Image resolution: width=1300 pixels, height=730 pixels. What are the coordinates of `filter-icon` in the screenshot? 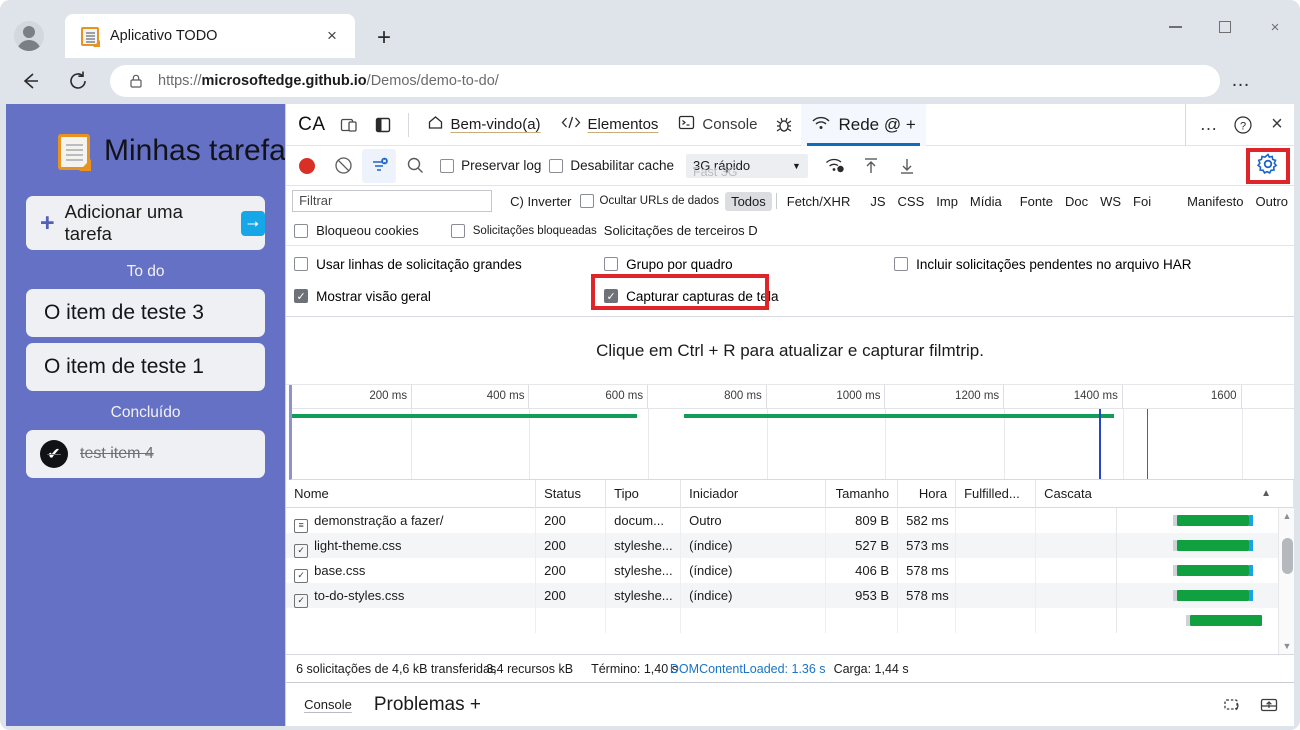 It's located at (379, 165).